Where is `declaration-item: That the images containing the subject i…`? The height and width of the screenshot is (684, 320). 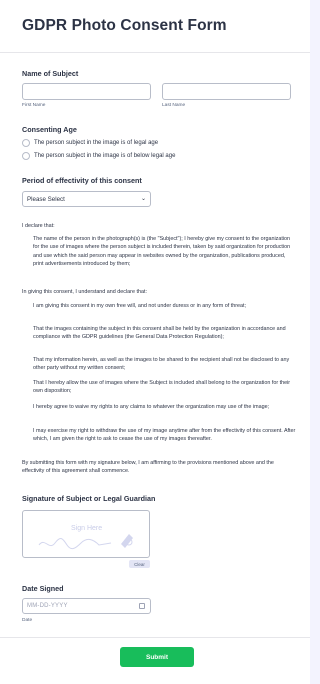
declaration-item: That the images containing the subject i… is located at coordinates (159, 333).